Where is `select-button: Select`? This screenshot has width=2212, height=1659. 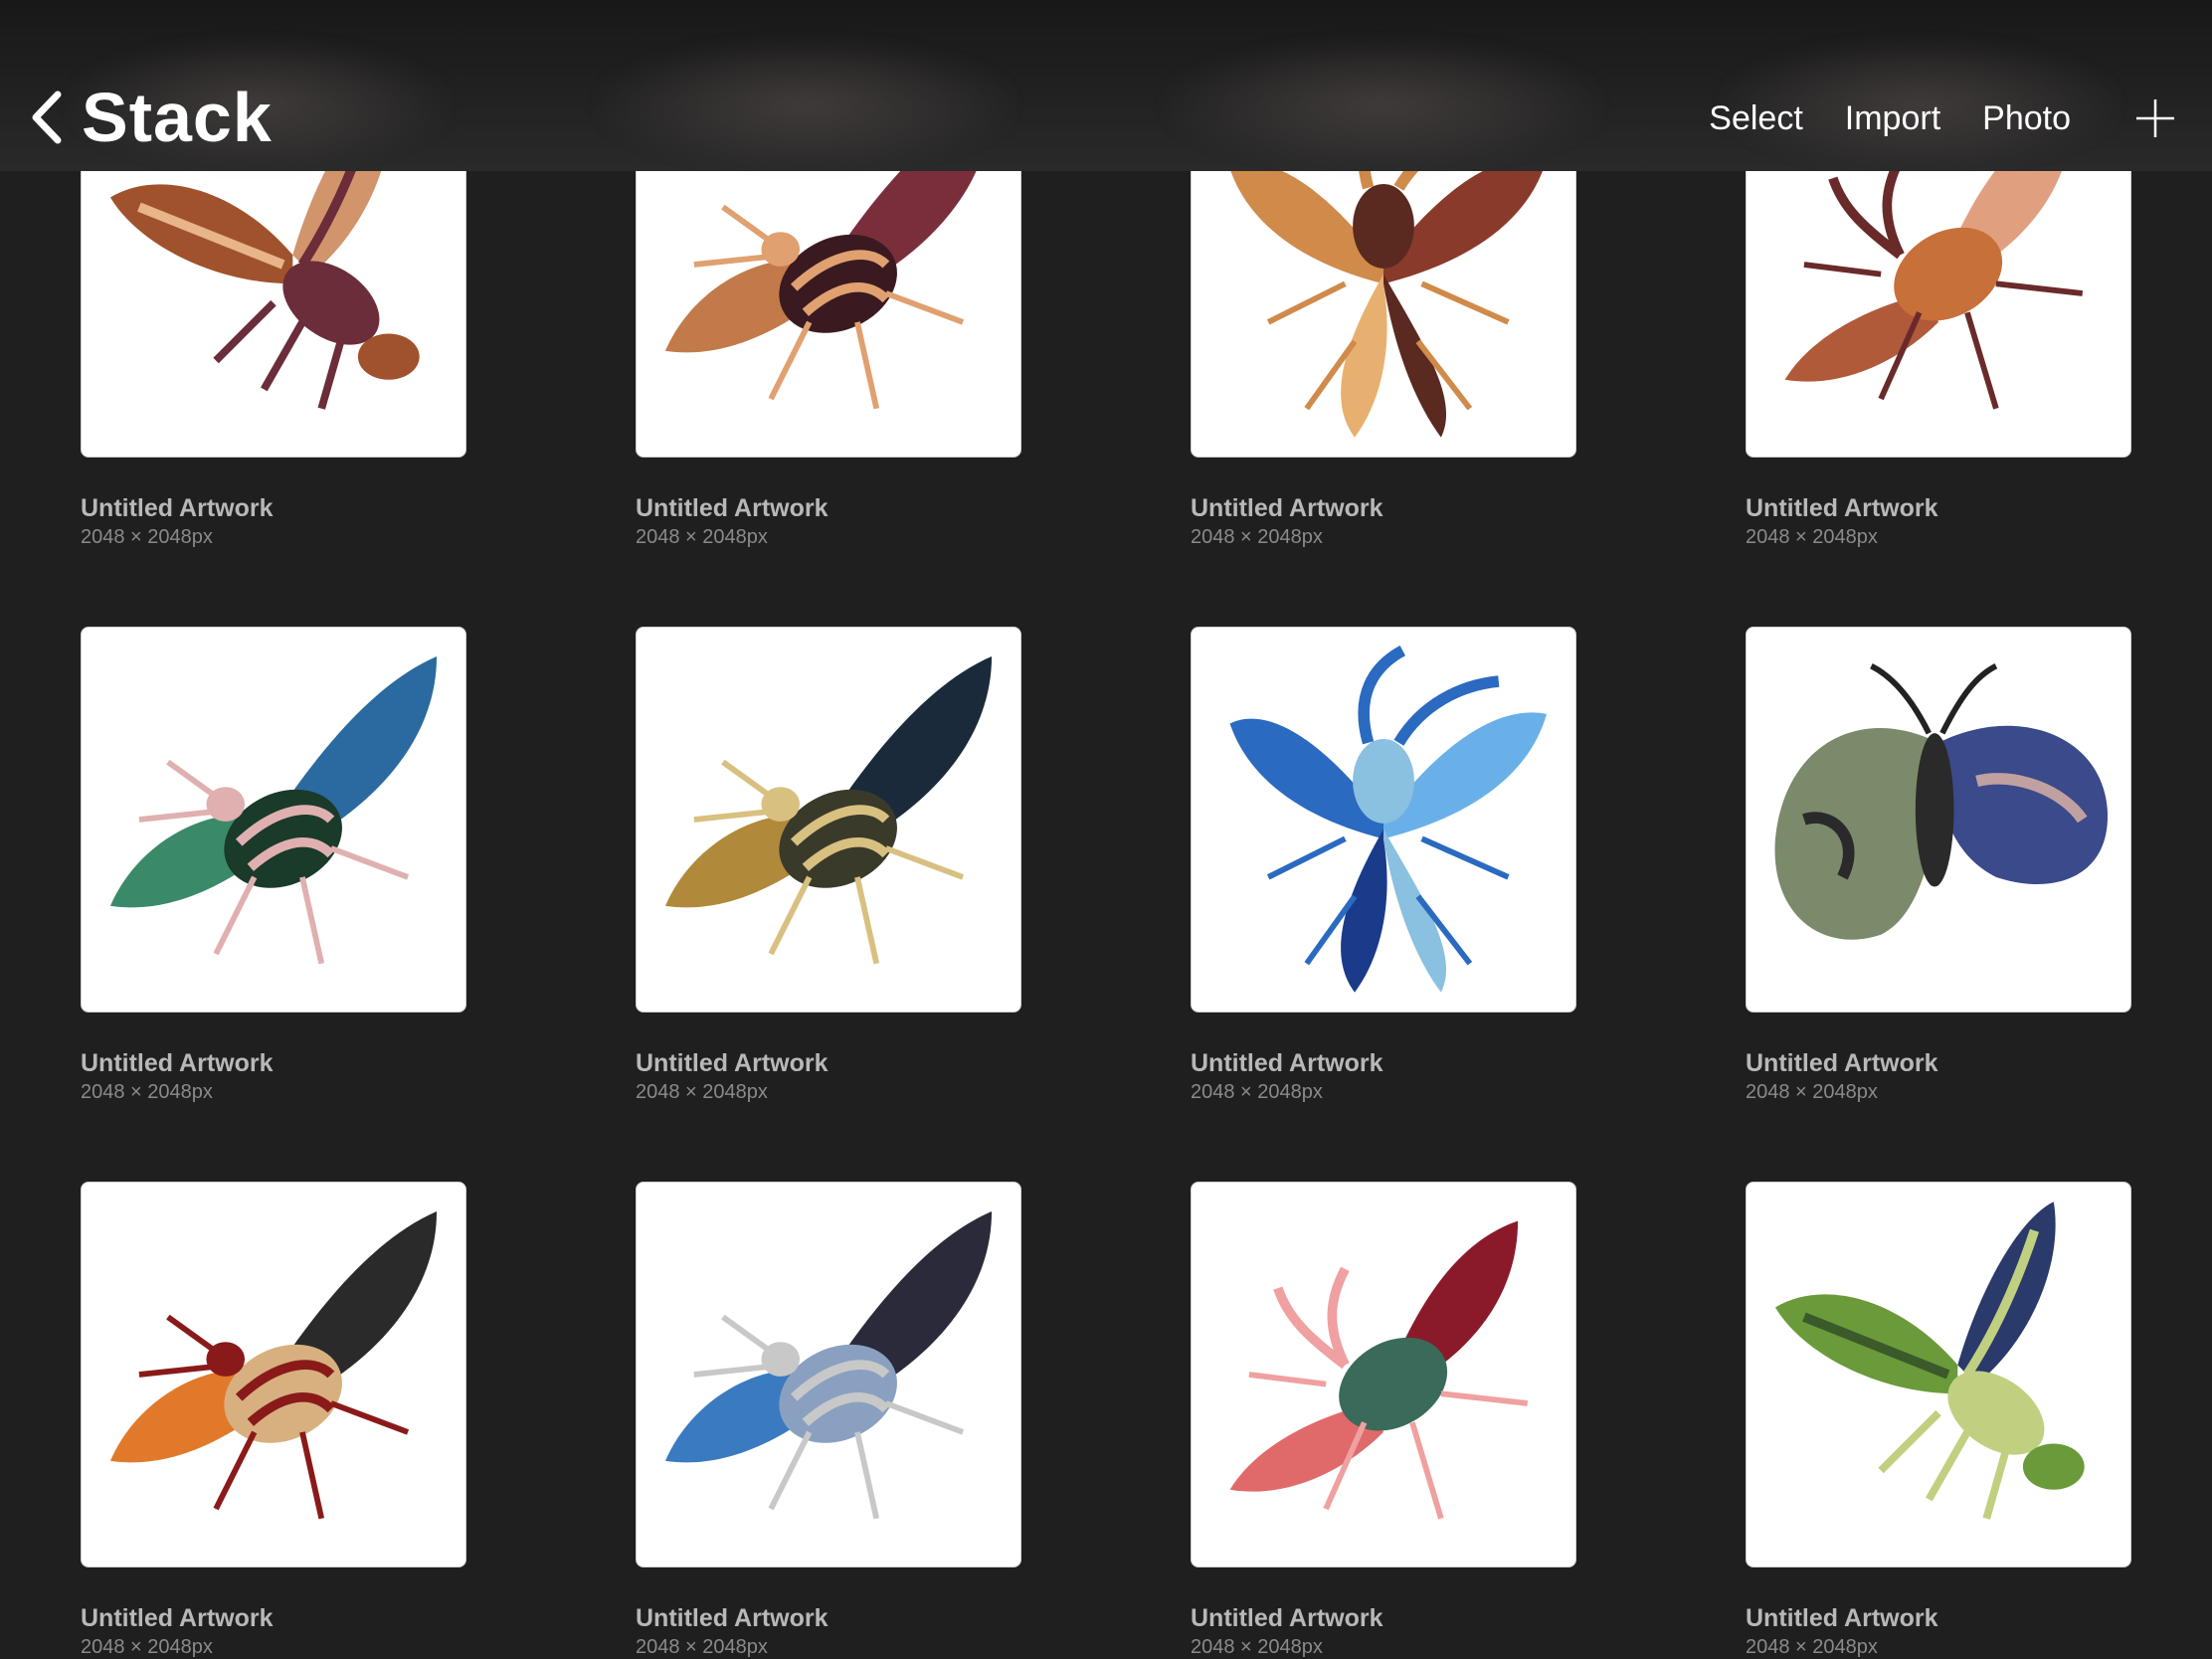 select-button: Select is located at coordinates (1756, 118).